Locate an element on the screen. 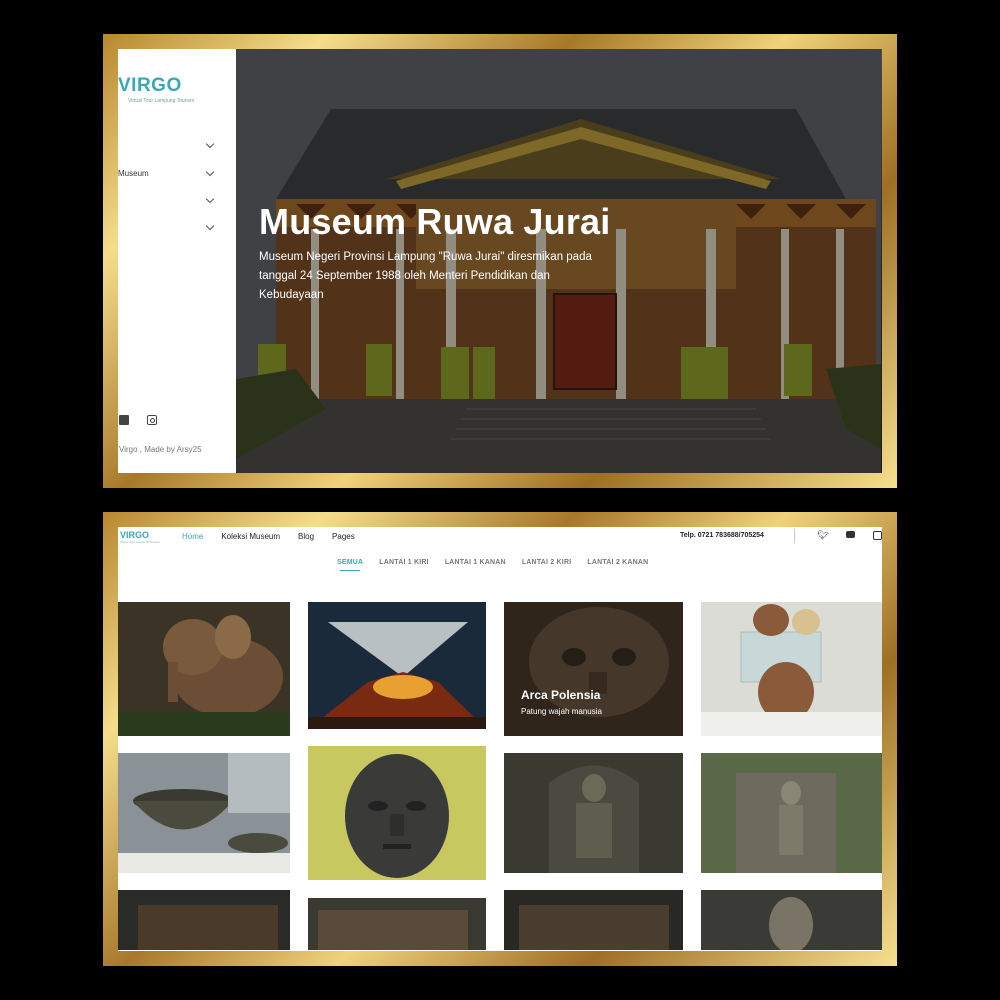  menu-item-blog: Blog is located at coordinates (306, 536).